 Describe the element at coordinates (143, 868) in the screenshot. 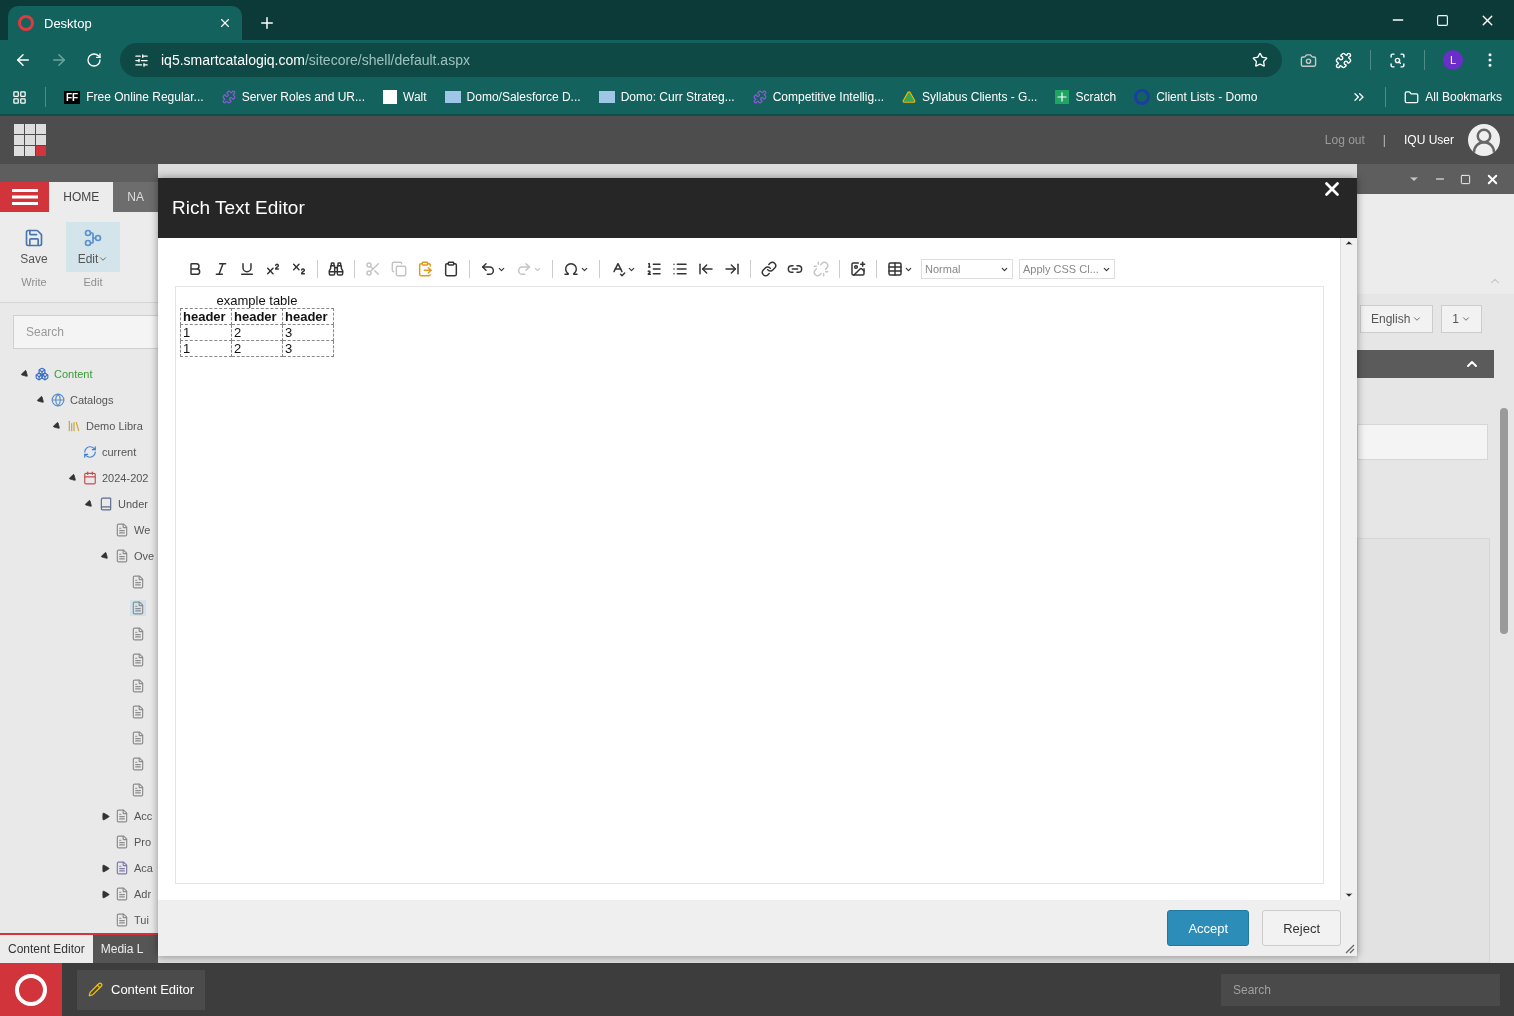

I see `tree-item: Aca` at that location.